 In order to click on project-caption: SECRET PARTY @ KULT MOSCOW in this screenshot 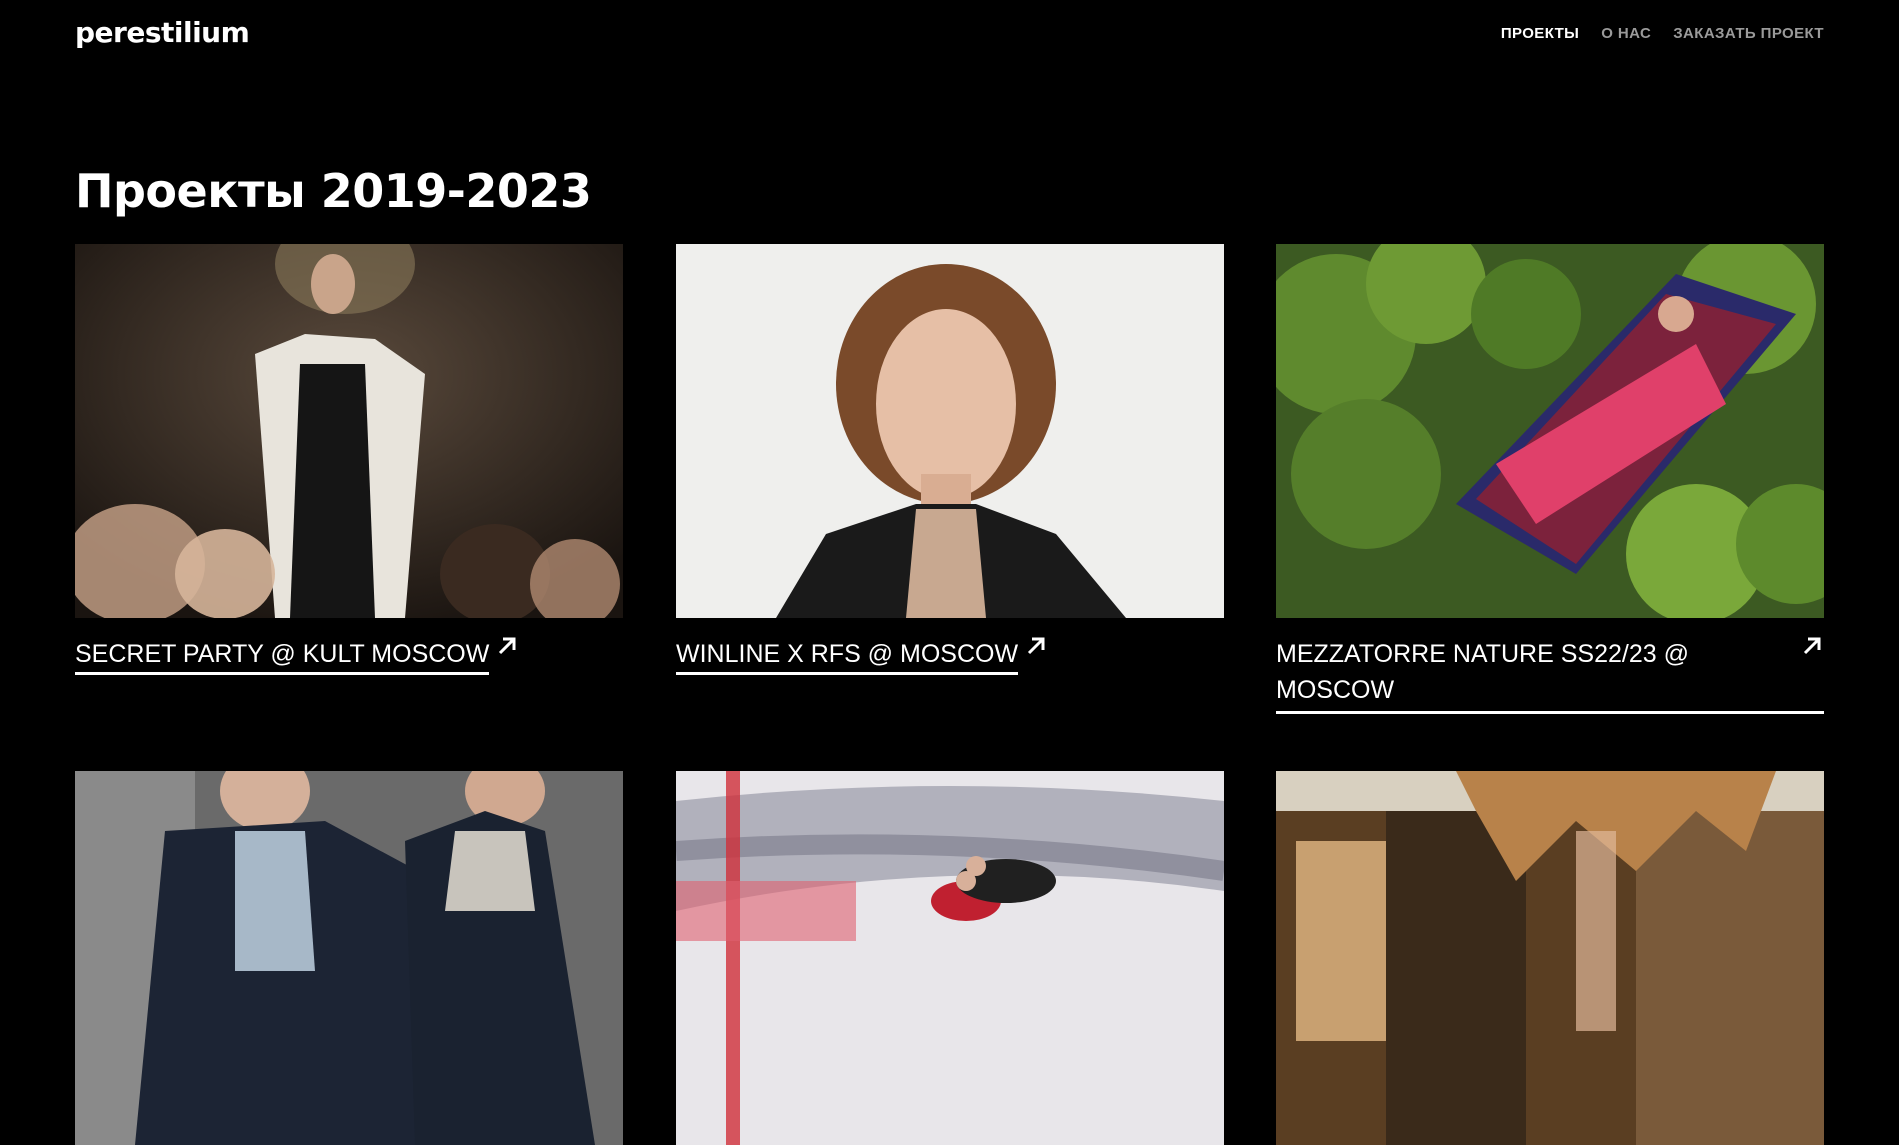, I will do `click(297, 655)`.